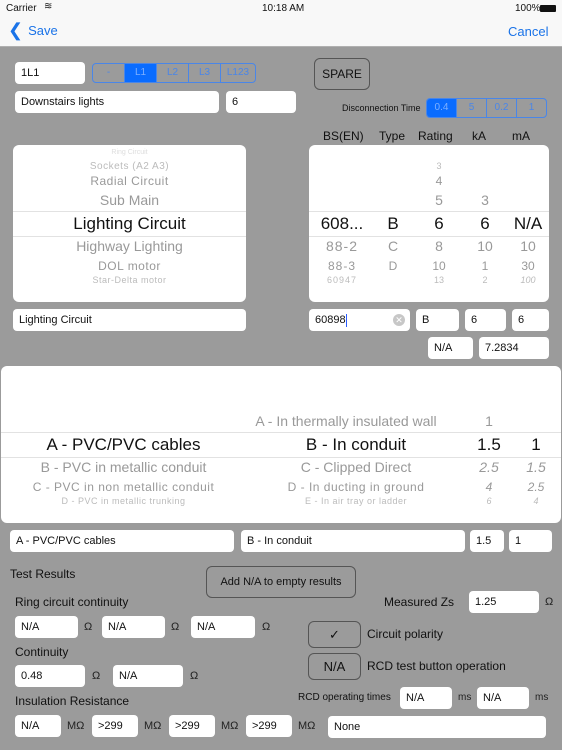 This screenshot has width=562, height=750. I want to click on carrier-label: Carrier, so click(21, 8).